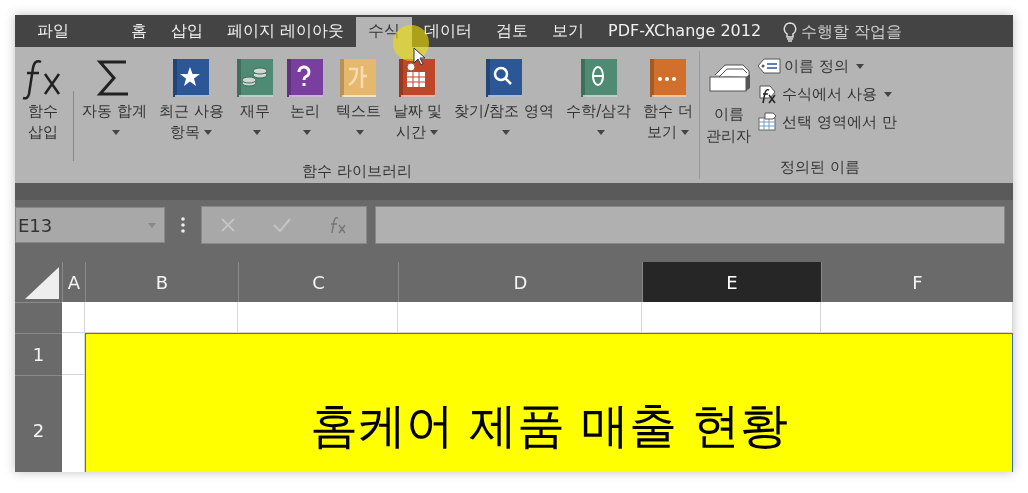  Describe the element at coordinates (731, 282) in the screenshot. I see `column-header: E` at that location.